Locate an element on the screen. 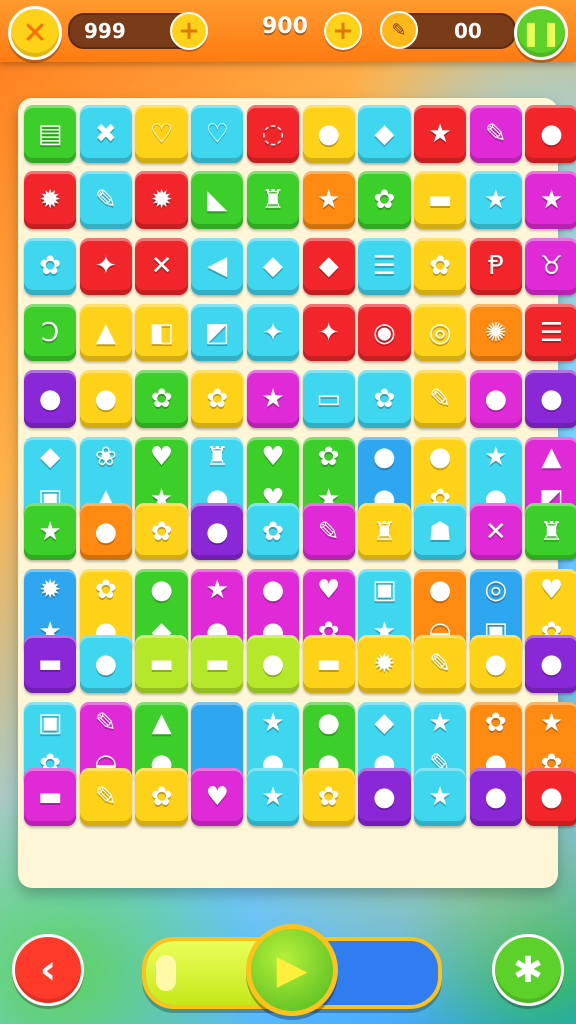 The width and height of the screenshot is (576, 1024). tile-icon: Ɔ is located at coordinates (50, 332).